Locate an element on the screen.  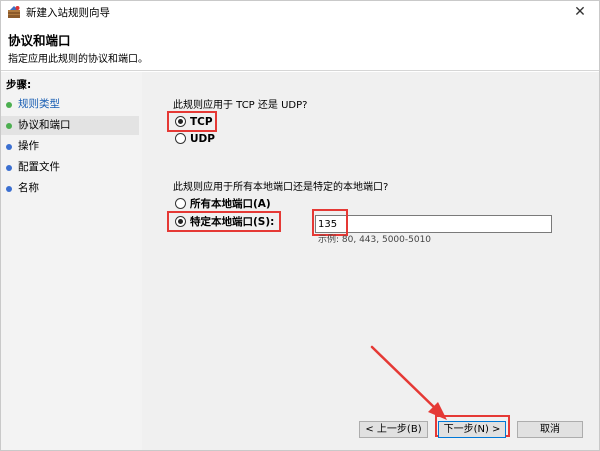
ports-question: 此规则应用于所有本地端口还是特定的本地端口? is located at coordinates (281, 187).